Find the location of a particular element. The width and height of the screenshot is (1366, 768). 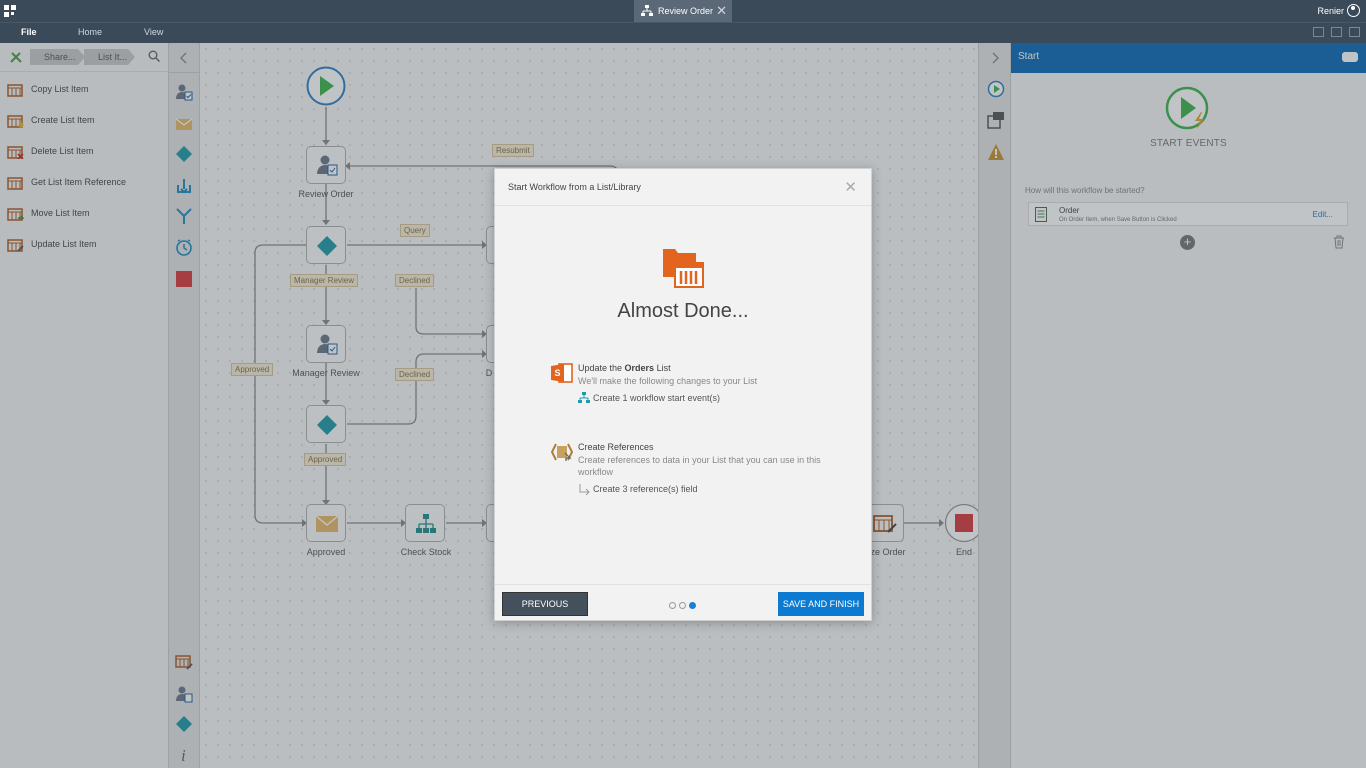

redo-icon is located at coordinates (1336, 32).